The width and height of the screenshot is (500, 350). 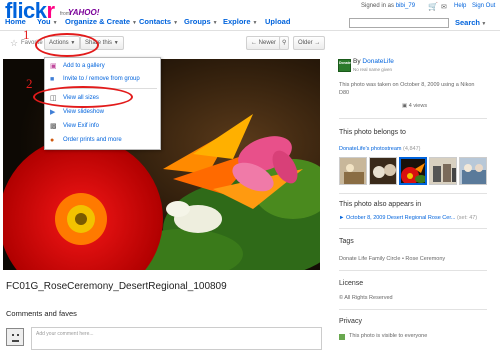 I want to click on nav-upload-label: Upload, so click(x=278, y=21).